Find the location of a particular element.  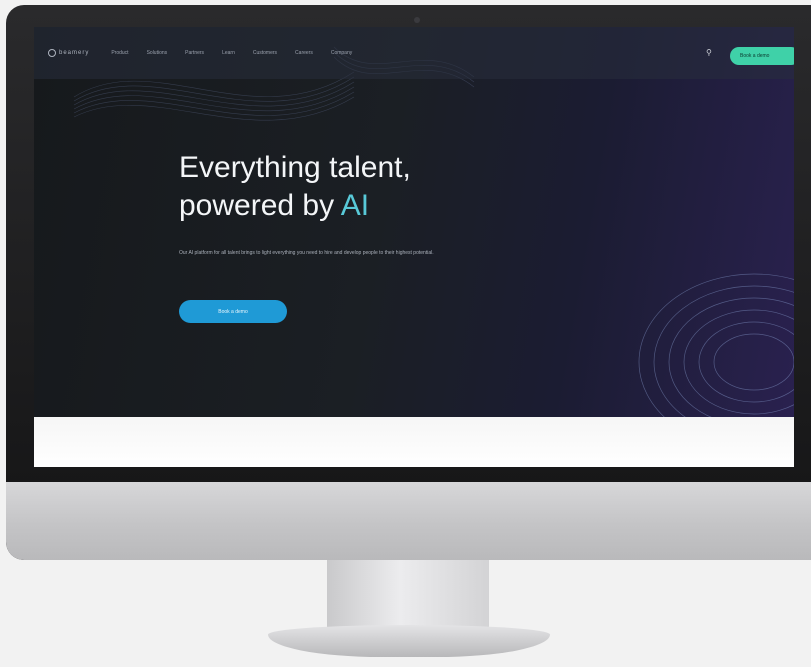

hero-title-line1: Everything talent, is located at coordinates (295, 167).